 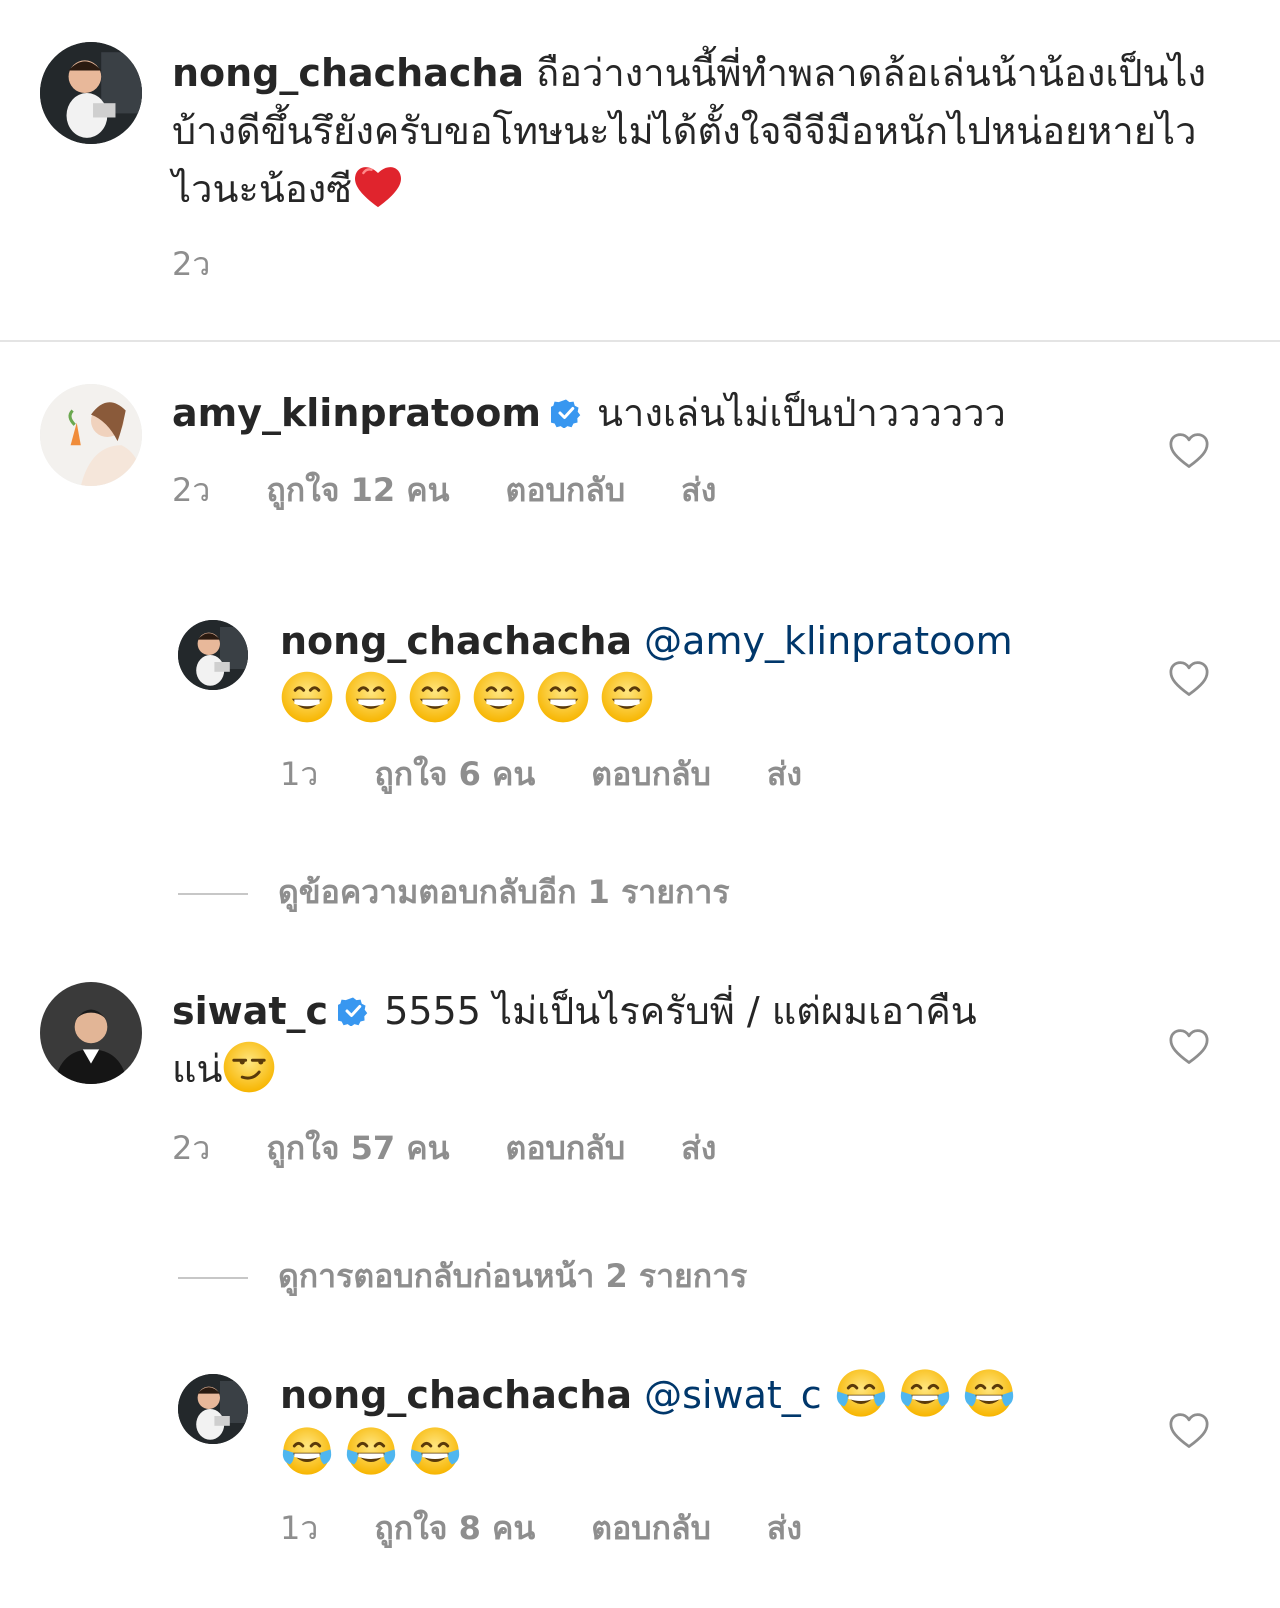 I want to click on mention-link: @amy_klinpratoom, so click(x=828, y=641).